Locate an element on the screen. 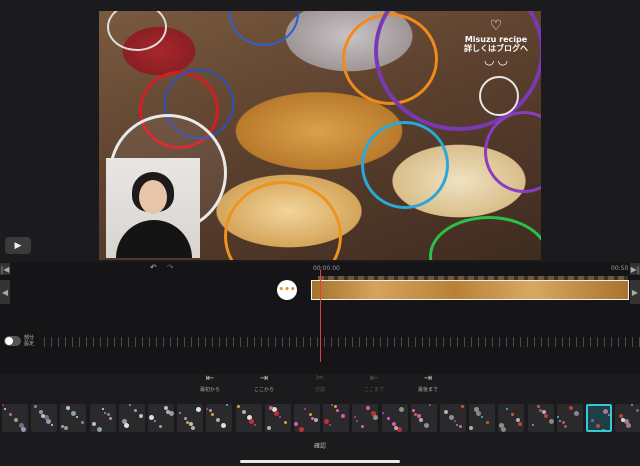 This screenshot has height=466, width=640. from-here-button: ⇥ ここから is located at coordinates (264, 383).